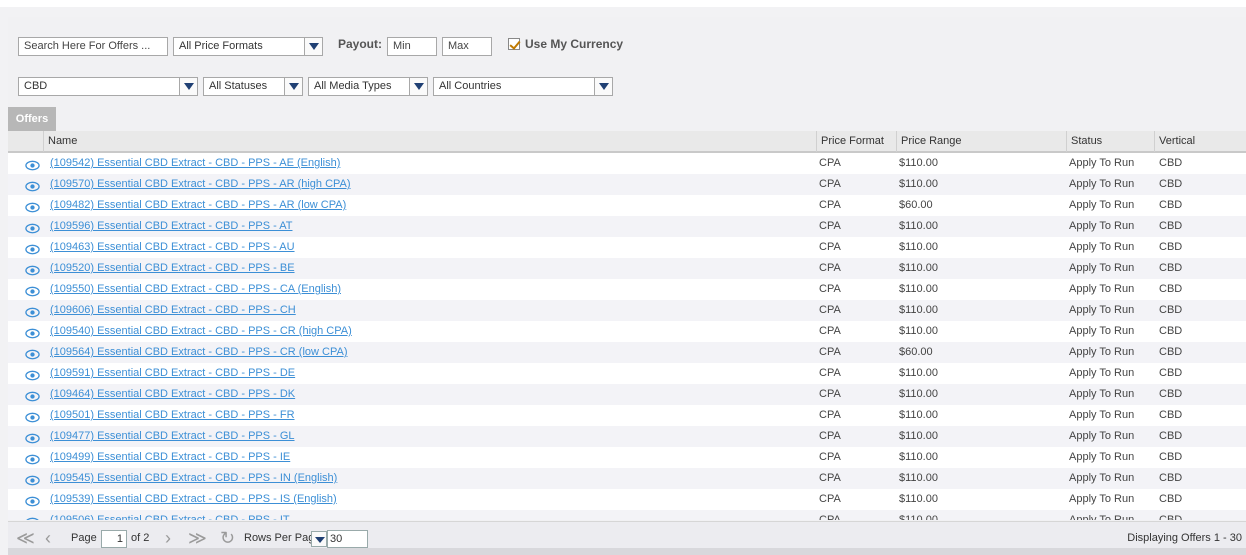 Image resolution: width=1246 pixels, height=555 pixels. Describe the element at coordinates (25, 538) in the screenshot. I see `first-page-icon: ≪` at that location.